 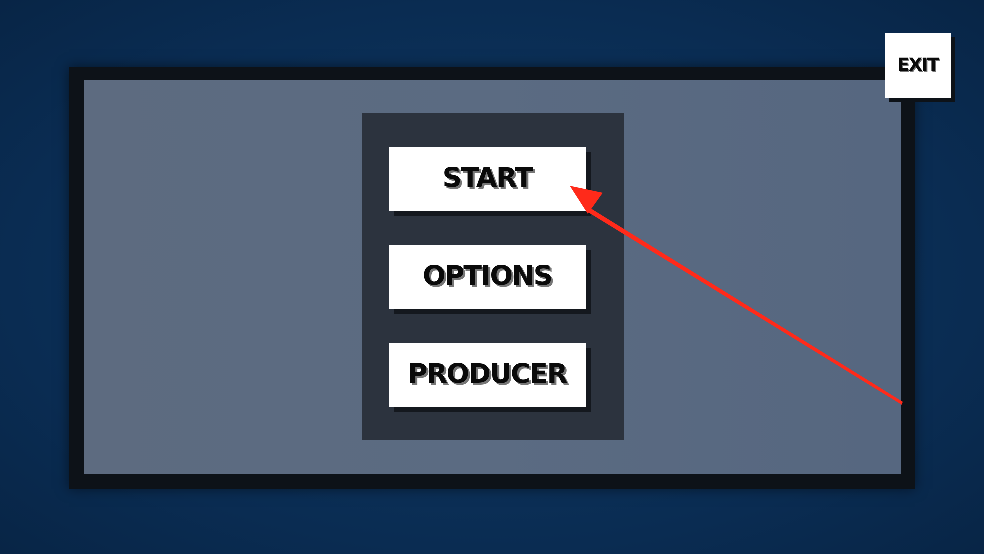 What do you see at coordinates (487, 375) in the screenshot?
I see `menu-button: PRODUCER` at bounding box center [487, 375].